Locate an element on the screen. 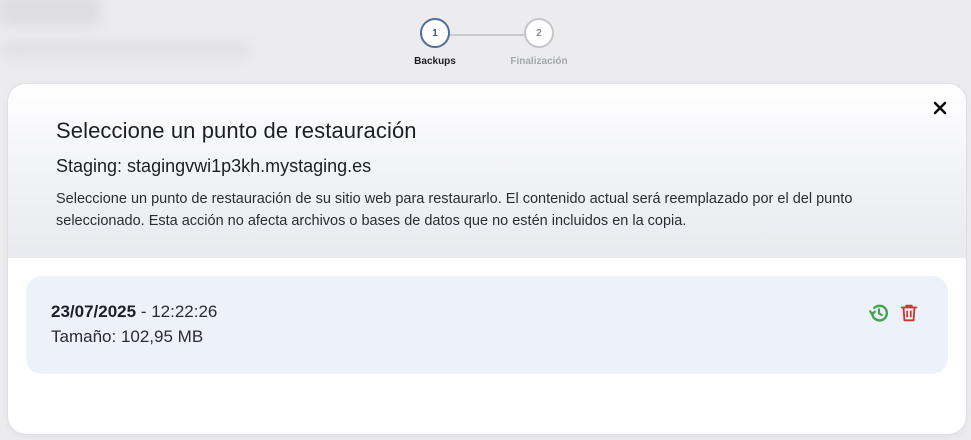 The width and height of the screenshot is (971, 440). delete-button is located at coordinates (909, 313).